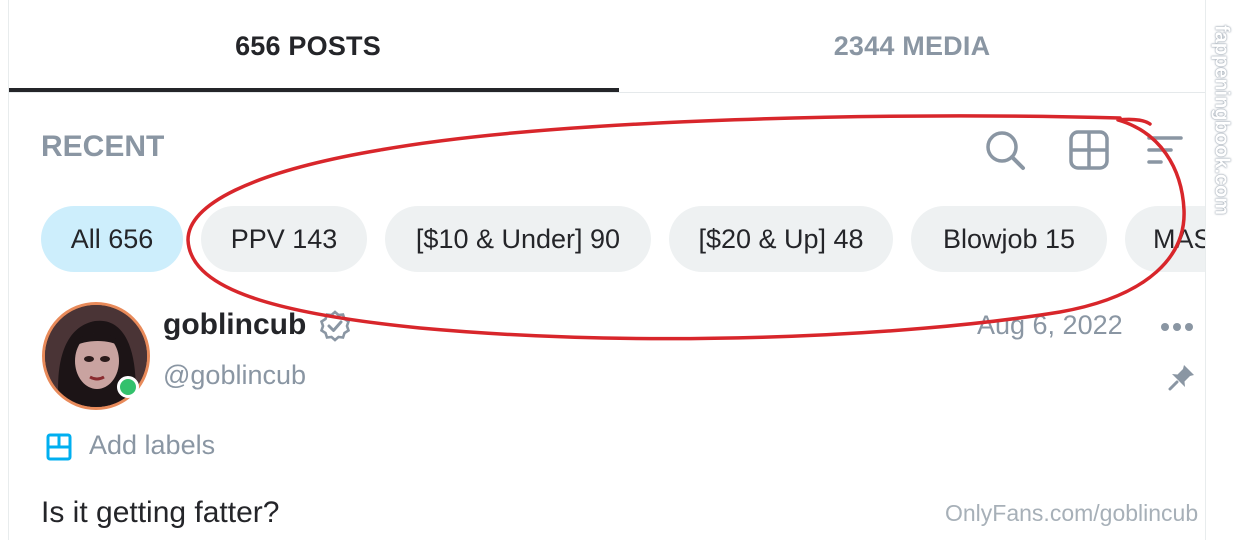  Describe the element at coordinates (781, 239) in the screenshot. I see `chip-20-and-up: [$20 & Up] 48` at that location.